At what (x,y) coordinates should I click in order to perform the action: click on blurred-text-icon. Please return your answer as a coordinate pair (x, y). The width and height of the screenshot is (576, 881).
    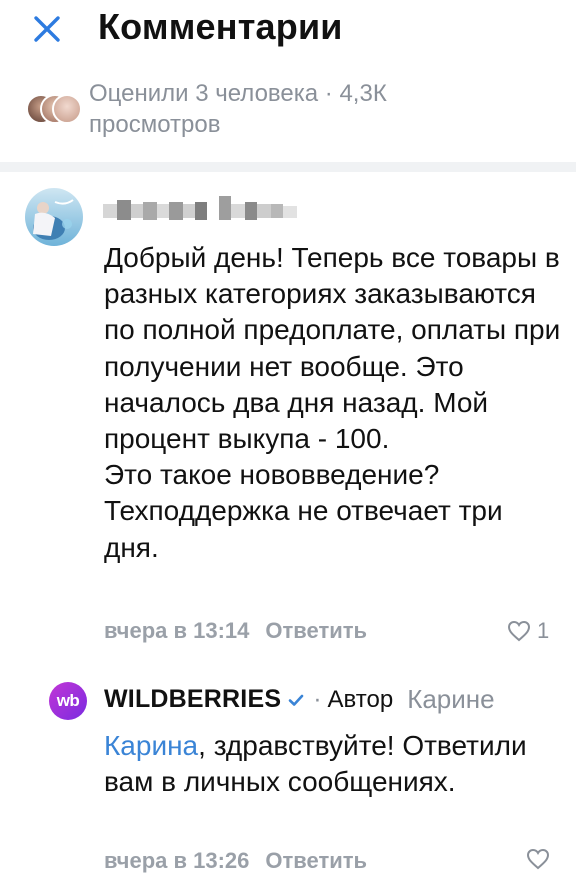
    Looking at the image, I should click on (200, 208).